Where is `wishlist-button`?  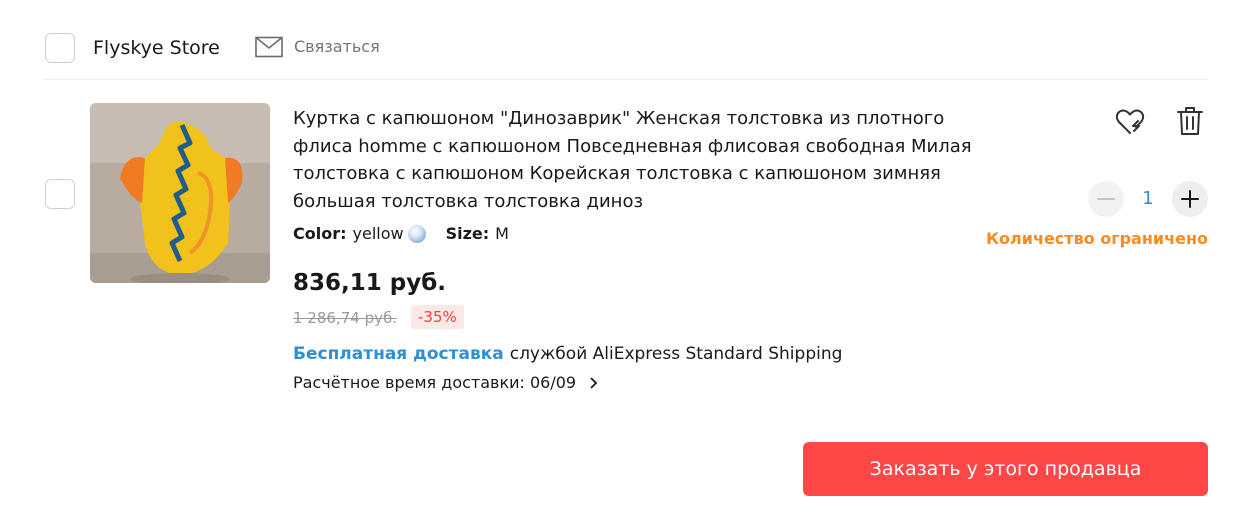 wishlist-button is located at coordinates (1130, 122).